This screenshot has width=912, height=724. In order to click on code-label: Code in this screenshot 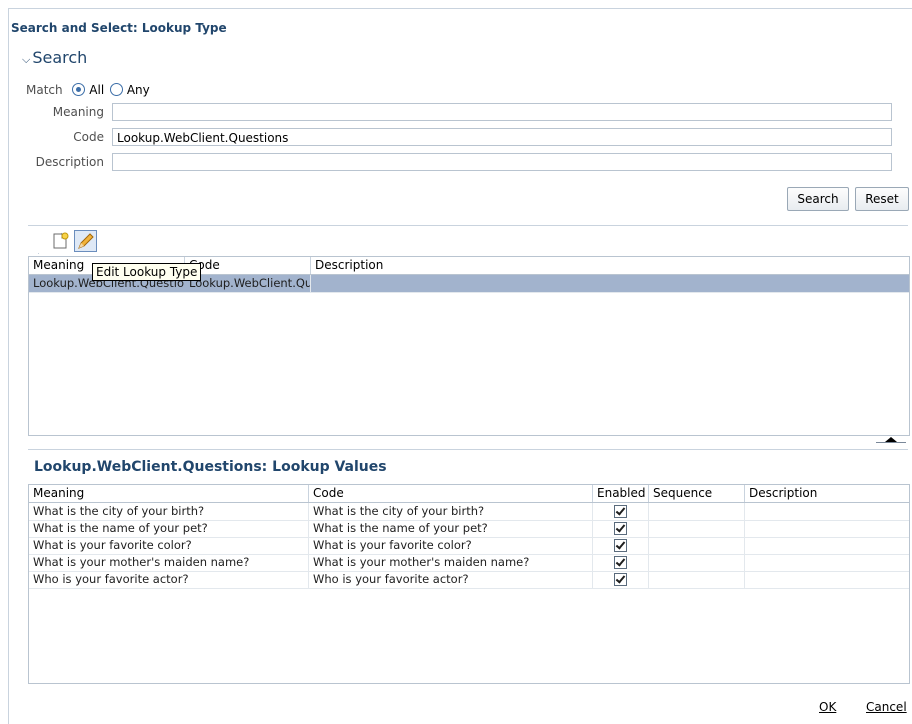, I will do `click(88, 137)`.